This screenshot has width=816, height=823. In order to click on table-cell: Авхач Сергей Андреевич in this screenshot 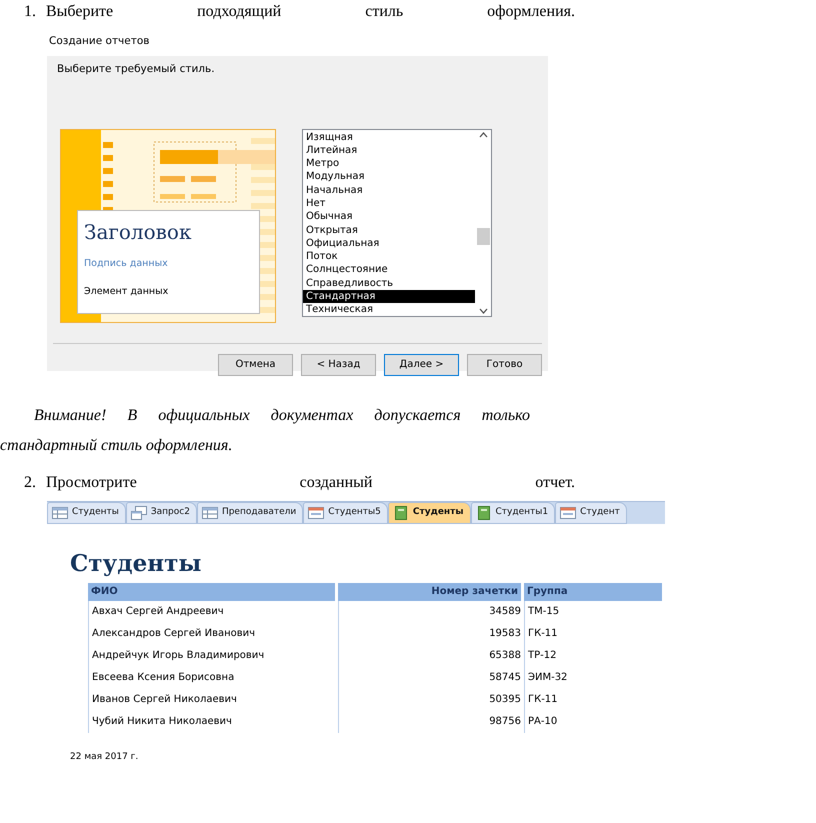, I will do `click(213, 611)`.